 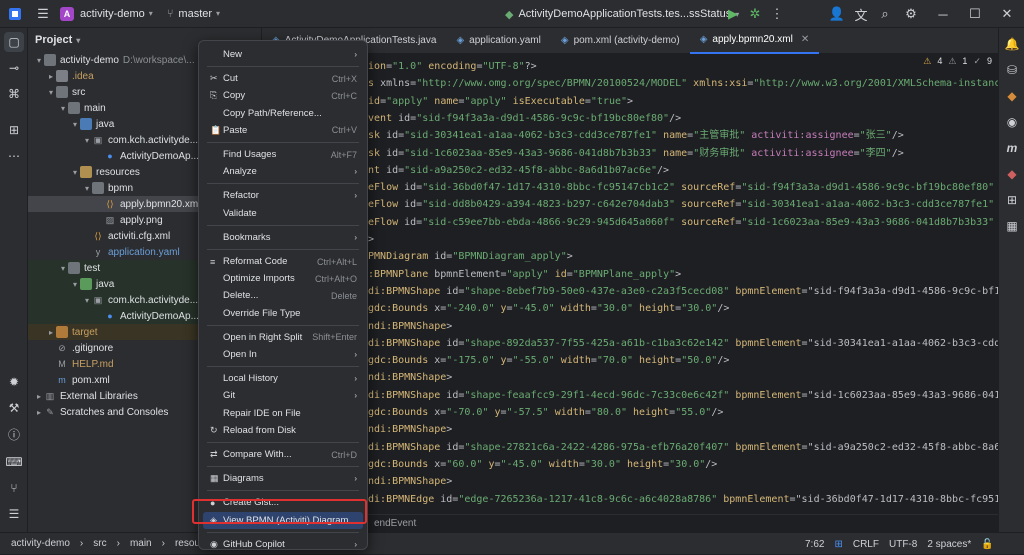 I want to click on code-line: BPMNDiagram id="BPMNDiagram_apply">, so click(x=680, y=257).